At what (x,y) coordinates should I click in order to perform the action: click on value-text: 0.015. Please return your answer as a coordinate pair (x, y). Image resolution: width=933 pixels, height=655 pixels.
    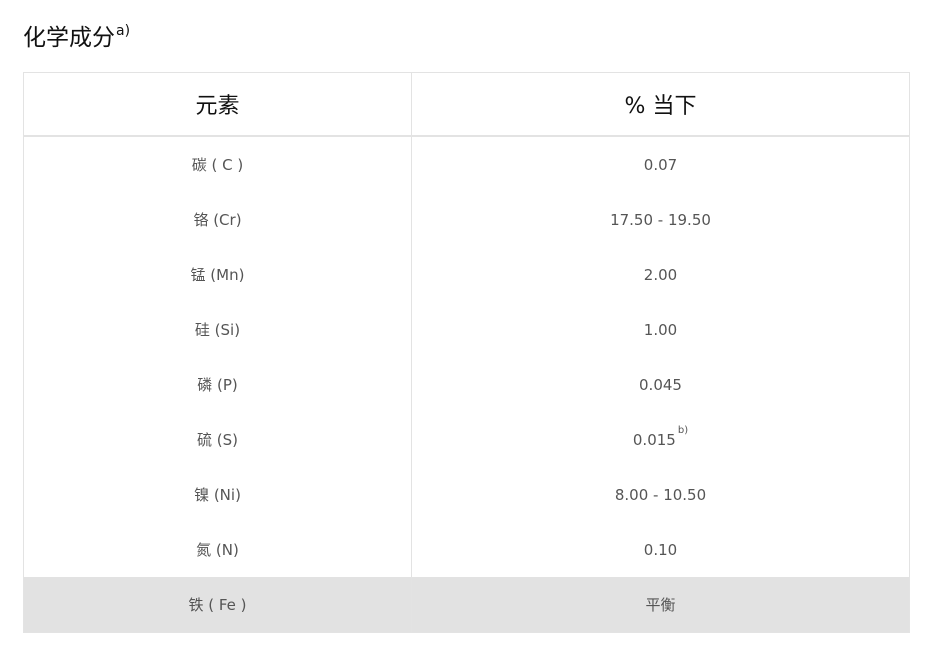
    Looking at the image, I should click on (654, 439).